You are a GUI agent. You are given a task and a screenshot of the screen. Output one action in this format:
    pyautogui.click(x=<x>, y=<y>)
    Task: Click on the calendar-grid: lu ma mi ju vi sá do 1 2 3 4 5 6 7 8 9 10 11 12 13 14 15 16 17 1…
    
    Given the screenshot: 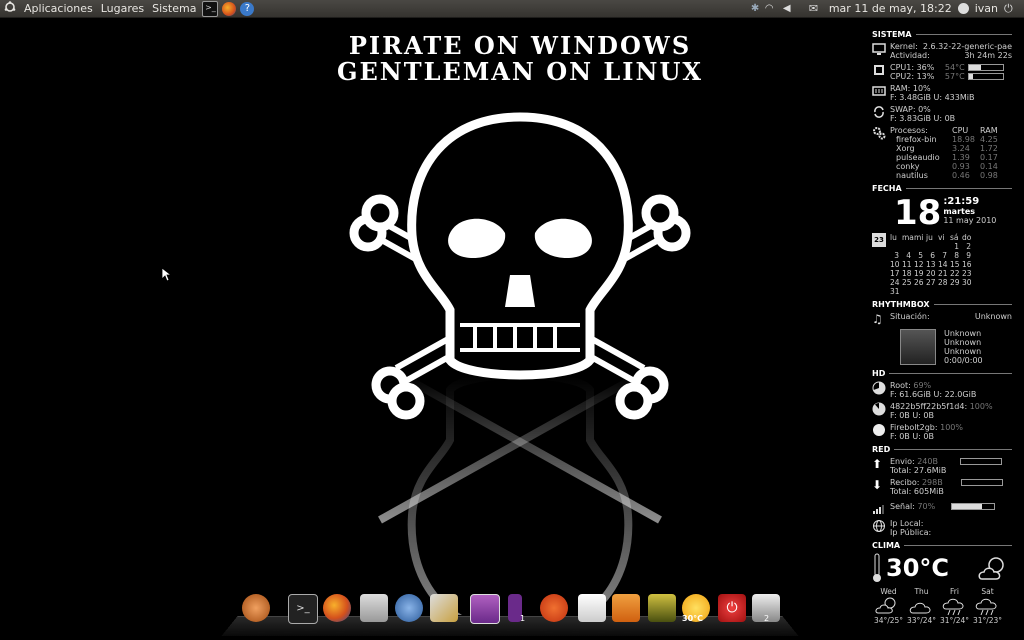 What is the action you would take?
    pyautogui.click(x=932, y=264)
    